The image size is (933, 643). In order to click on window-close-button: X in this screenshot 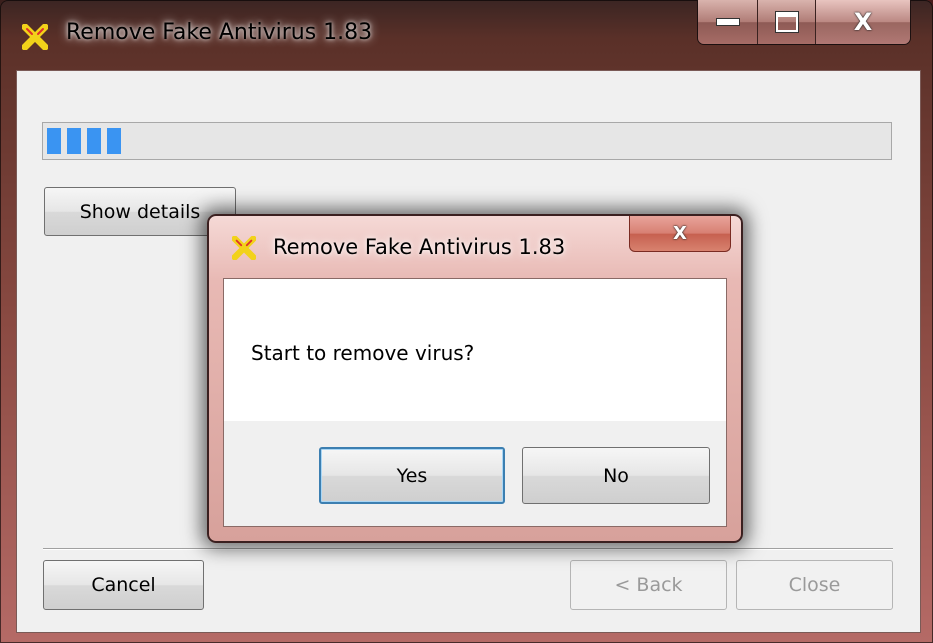, I will do `click(863, 22)`.